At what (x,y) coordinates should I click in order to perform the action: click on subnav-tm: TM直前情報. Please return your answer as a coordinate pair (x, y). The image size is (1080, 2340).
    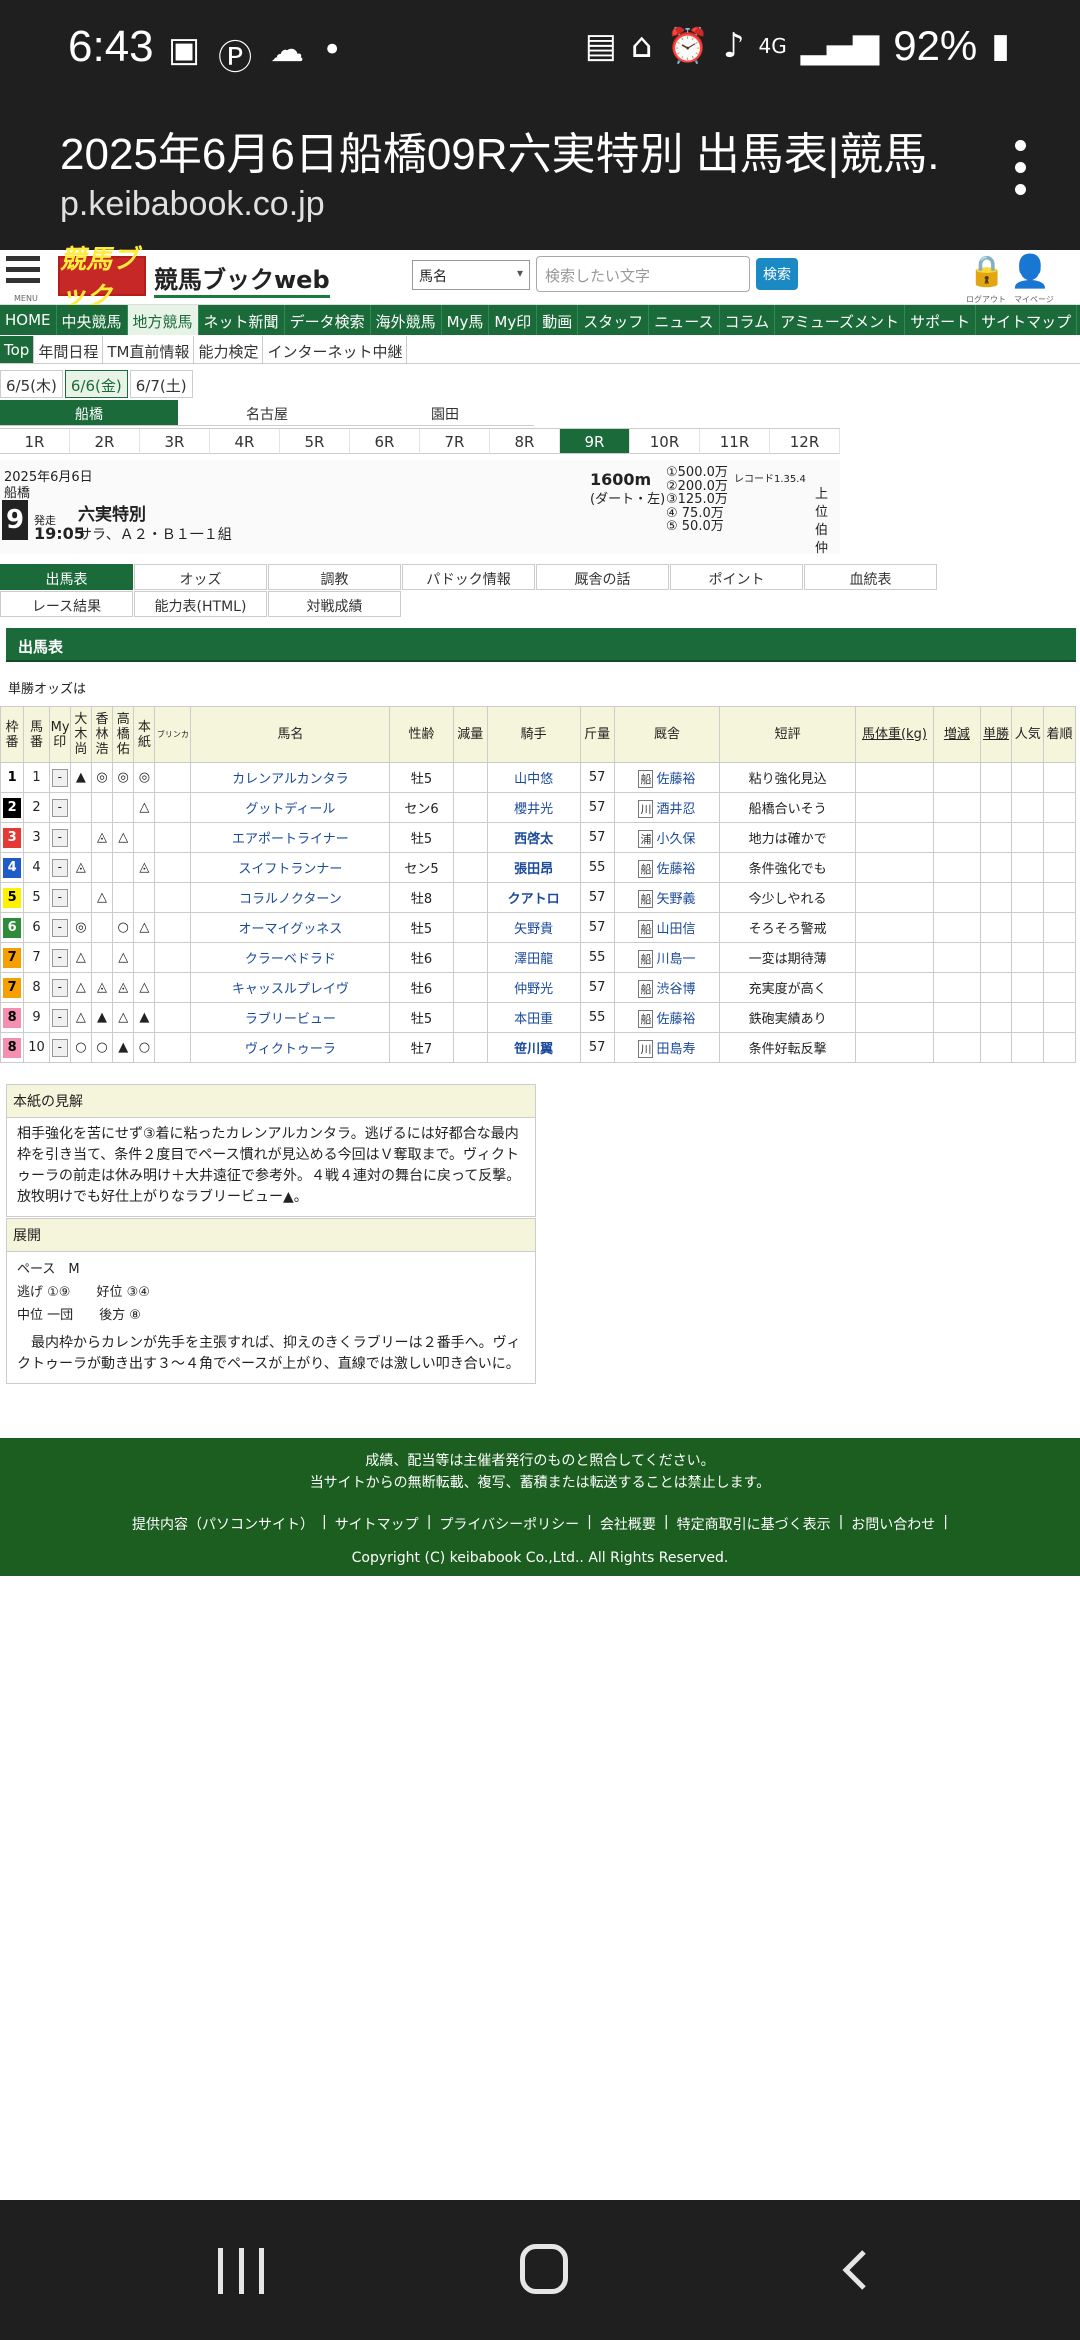
    Looking at the image, I should click on (149, 349).